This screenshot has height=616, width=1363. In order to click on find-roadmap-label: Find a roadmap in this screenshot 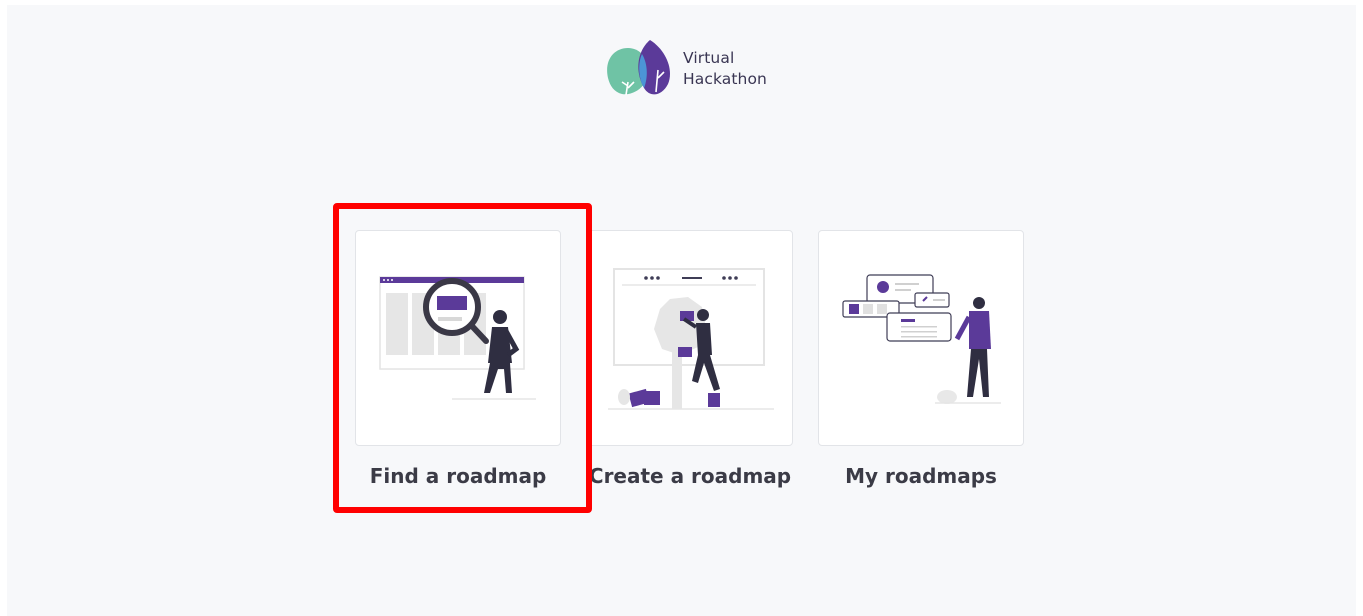, I will do `click(458, 476)`.